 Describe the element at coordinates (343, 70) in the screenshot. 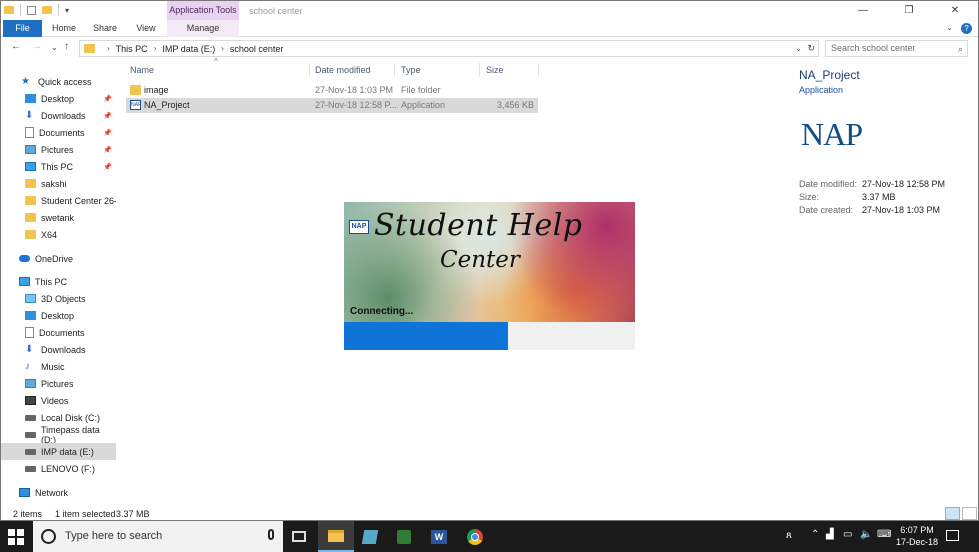

I see `column-header-date-modified: Date modified` at that location.